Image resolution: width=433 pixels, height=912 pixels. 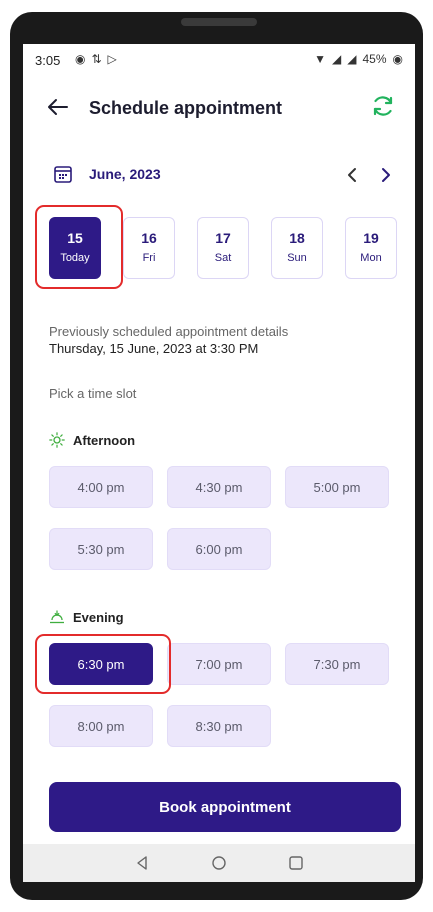 I want to click on previous-appointment-label: Previously scheduled appointment details, so click(x=169, y=331).